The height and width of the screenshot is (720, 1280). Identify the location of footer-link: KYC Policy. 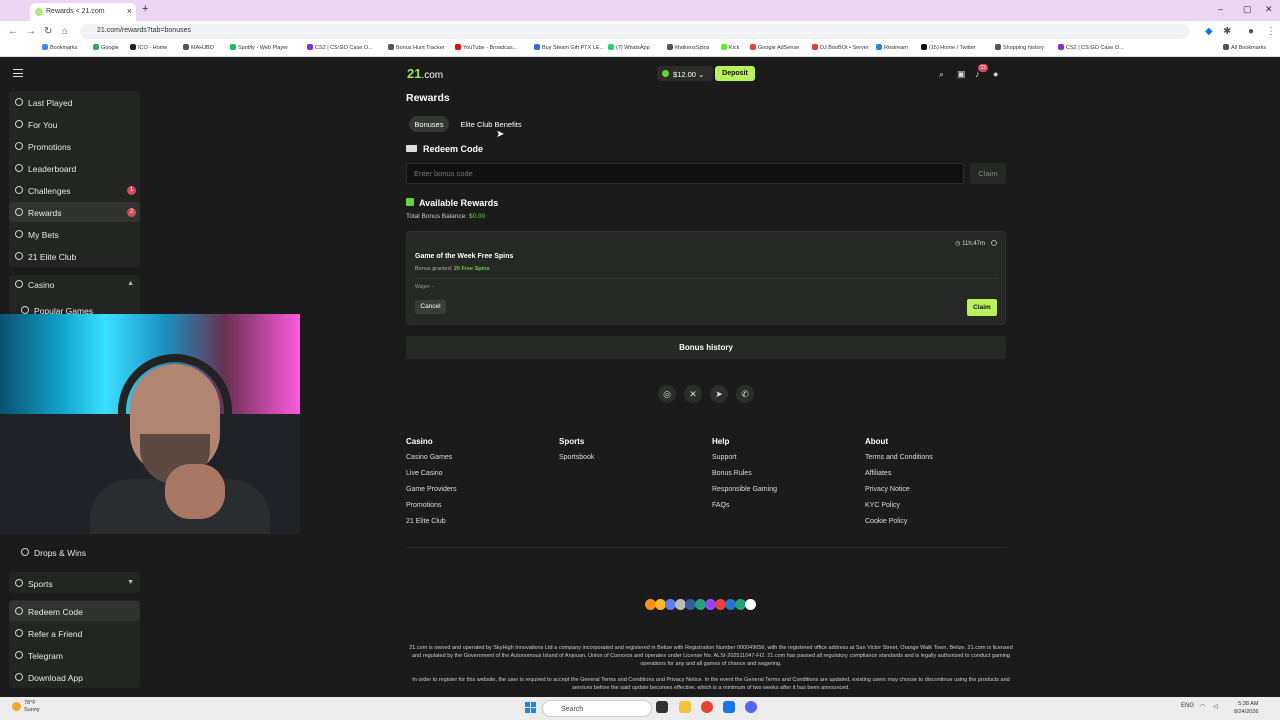
(935, 510).